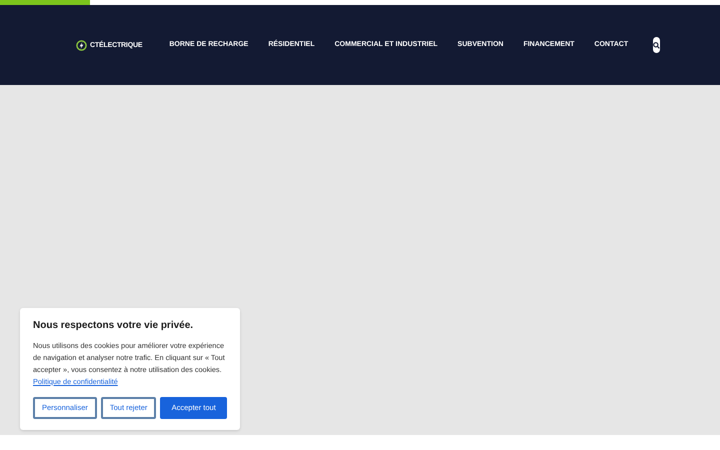 This screenshot has height=450, width=720. I want to click on search-icon, so click(656, 45).